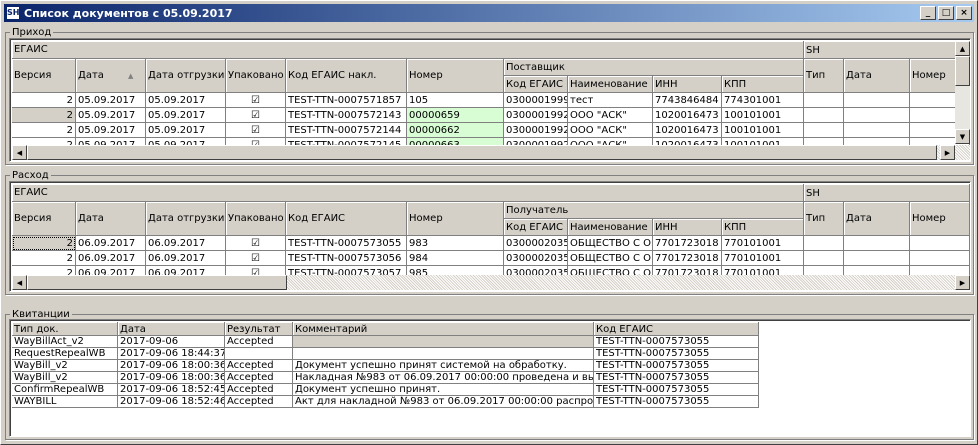 This screenshot has height=445, width=978. What do you see at coordinates (157, 282) in the screenshot?
I see `outgoing-hscroll-thumb` at bounding box center [157, 282].